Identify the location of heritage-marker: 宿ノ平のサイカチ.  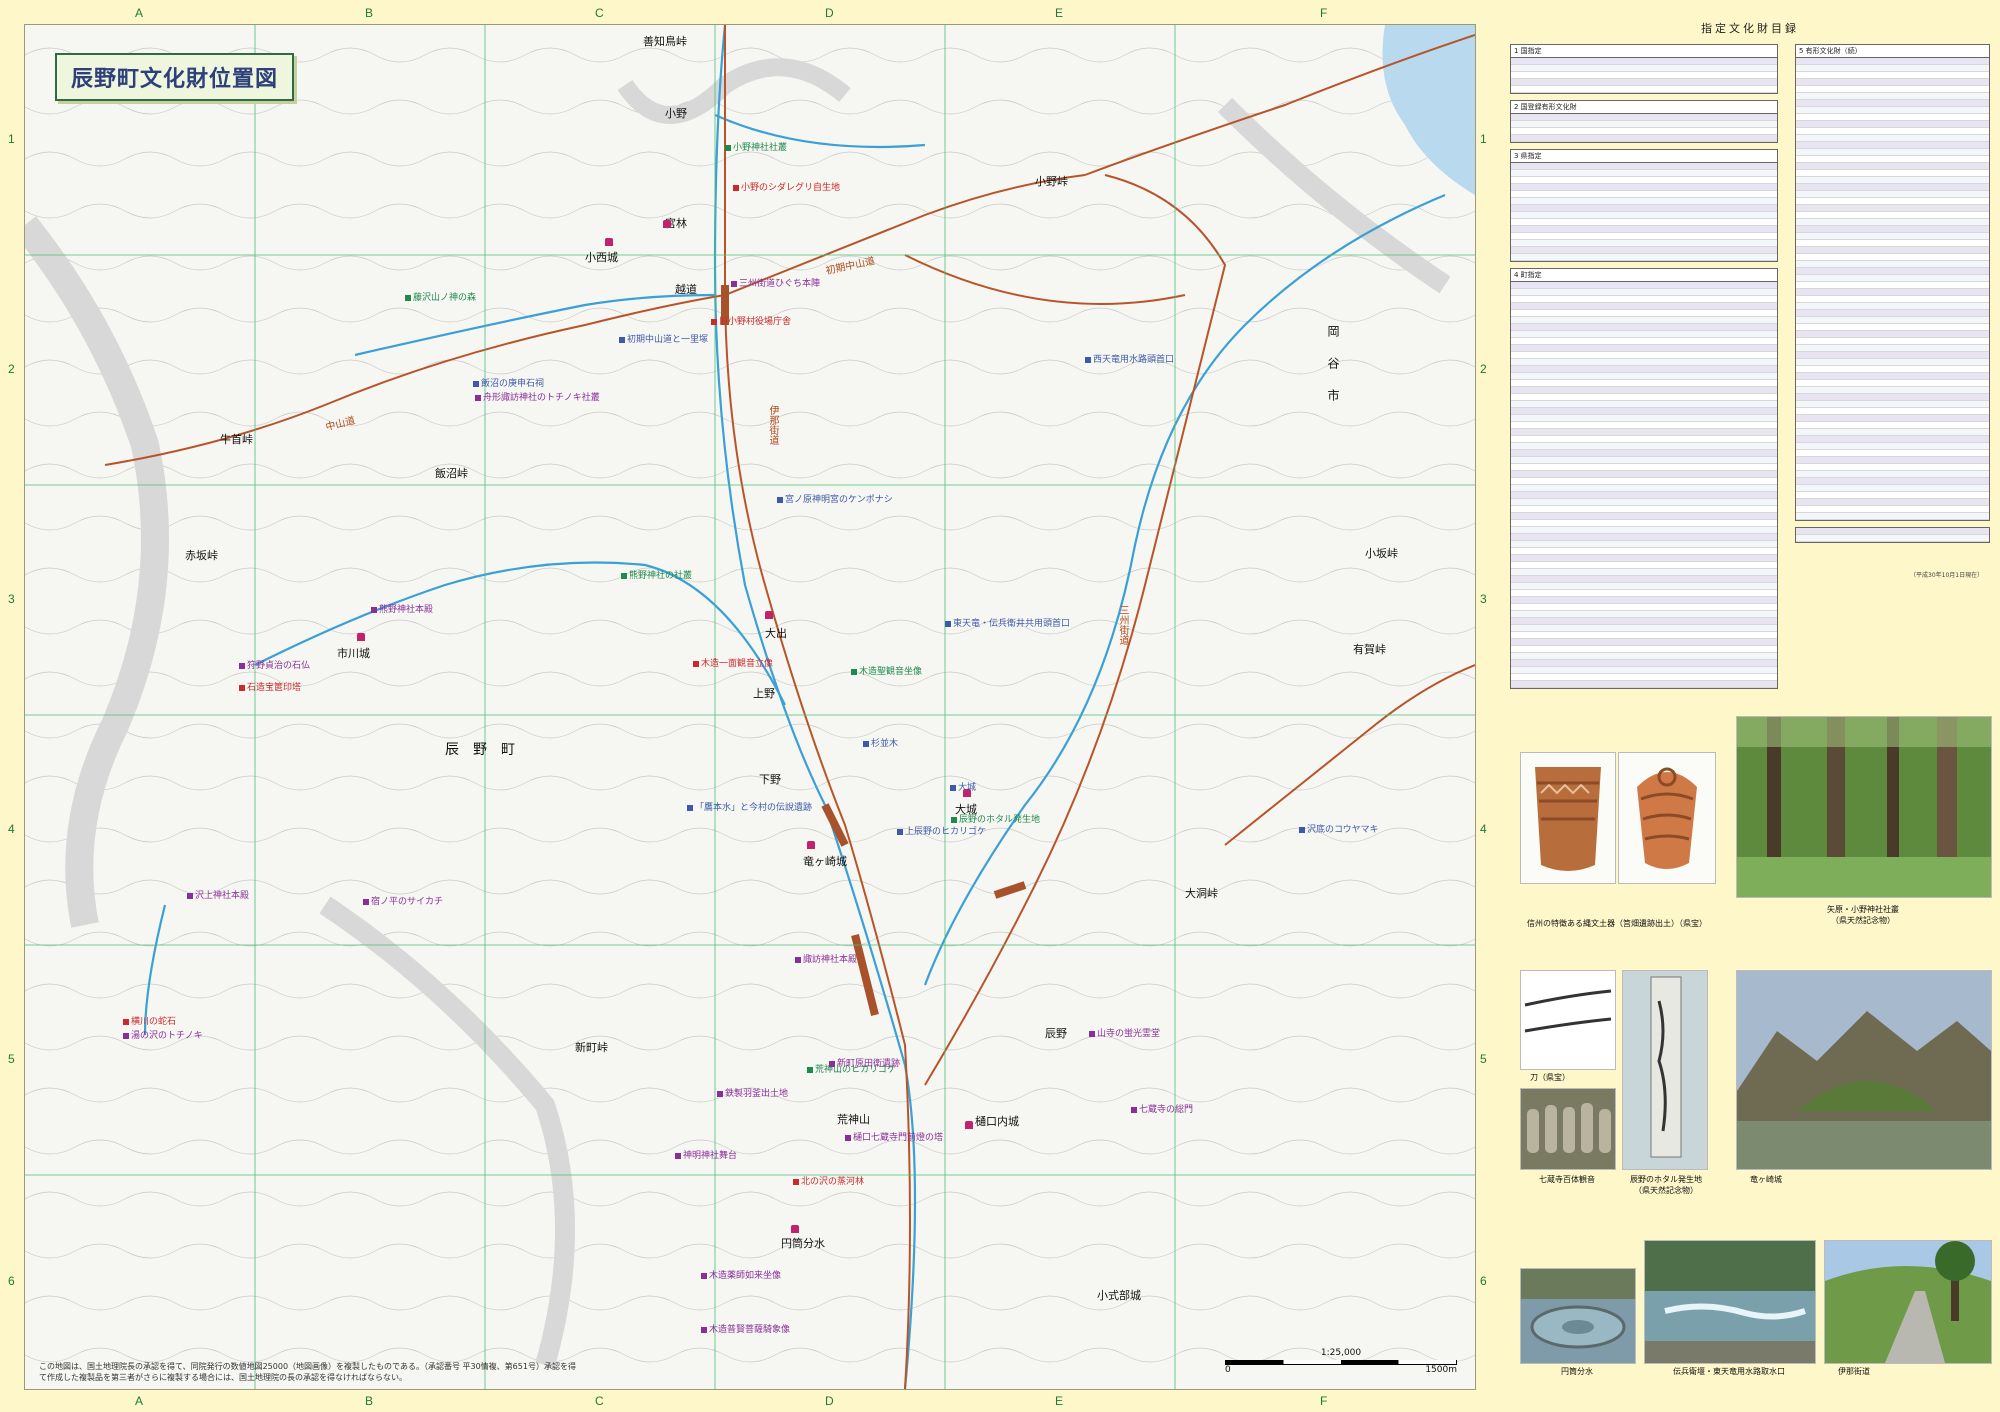
(403, 902).